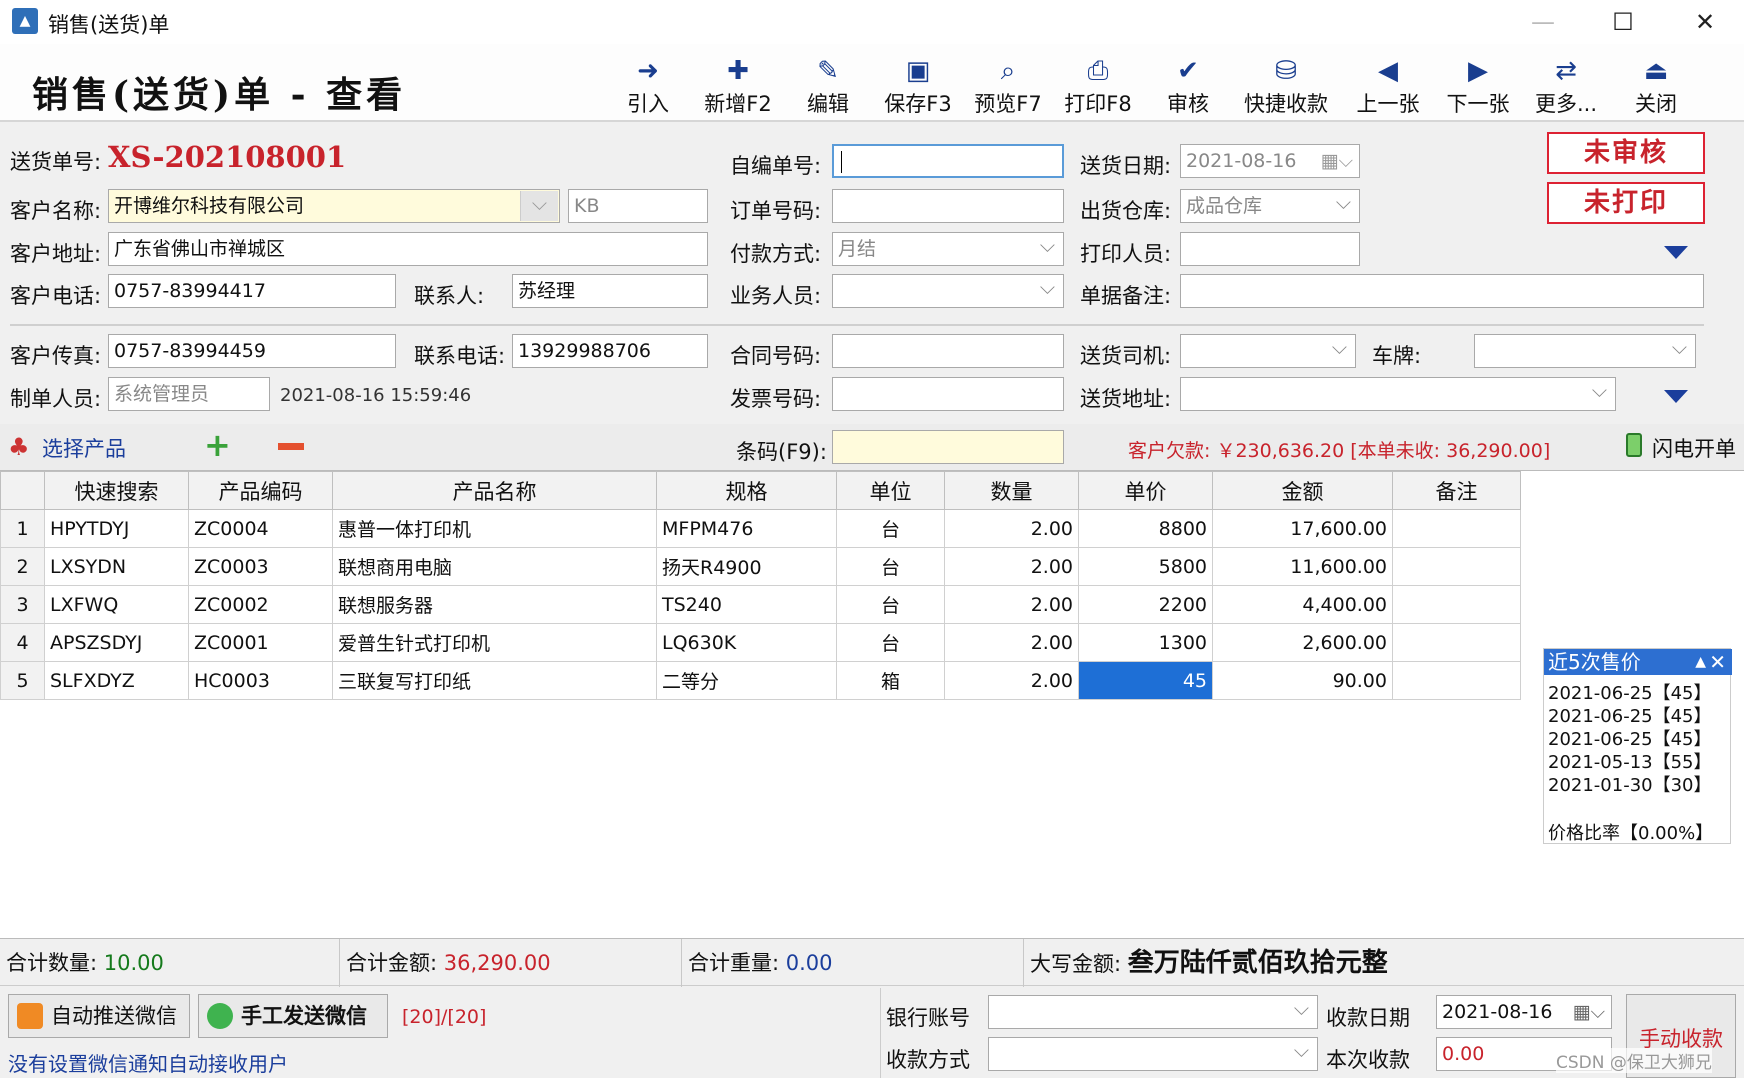 The width and height of the screenshot is (1744, 1078). Describe the element at coordinates (948, 394) in the screenshot. I see `invoice-input` at that location.